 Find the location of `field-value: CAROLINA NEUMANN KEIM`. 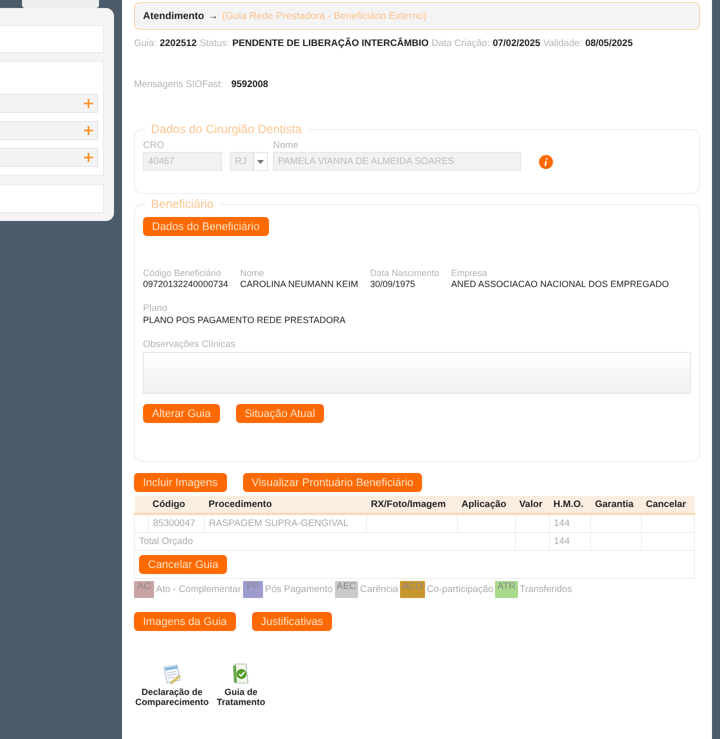

field-value: CAROLINA NEUMANN KEIM is located at coordinates (299, 284).